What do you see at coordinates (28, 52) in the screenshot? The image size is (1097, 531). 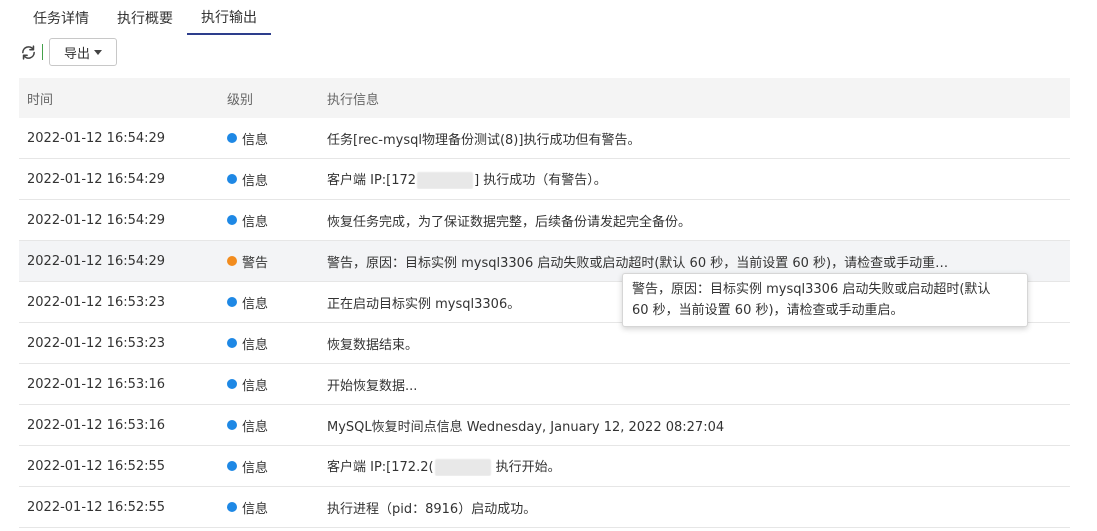 I see `refresh-icon` at bounding box center [28, 52].